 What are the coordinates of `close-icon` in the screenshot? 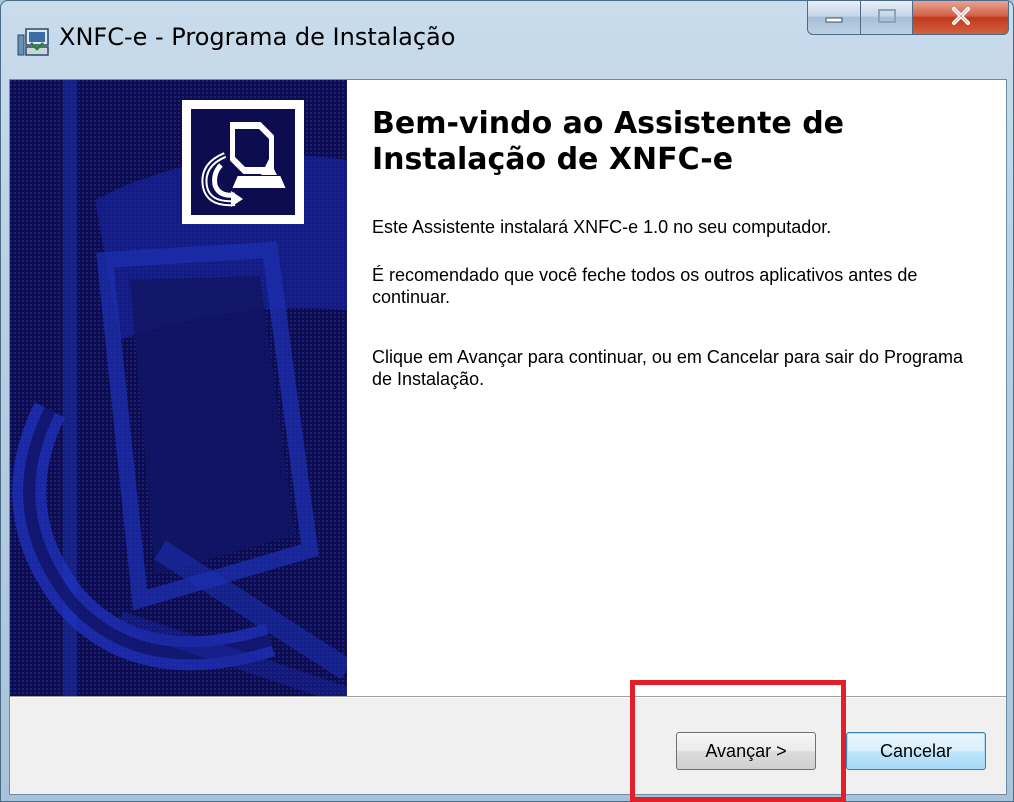 It's located at (961, 18).